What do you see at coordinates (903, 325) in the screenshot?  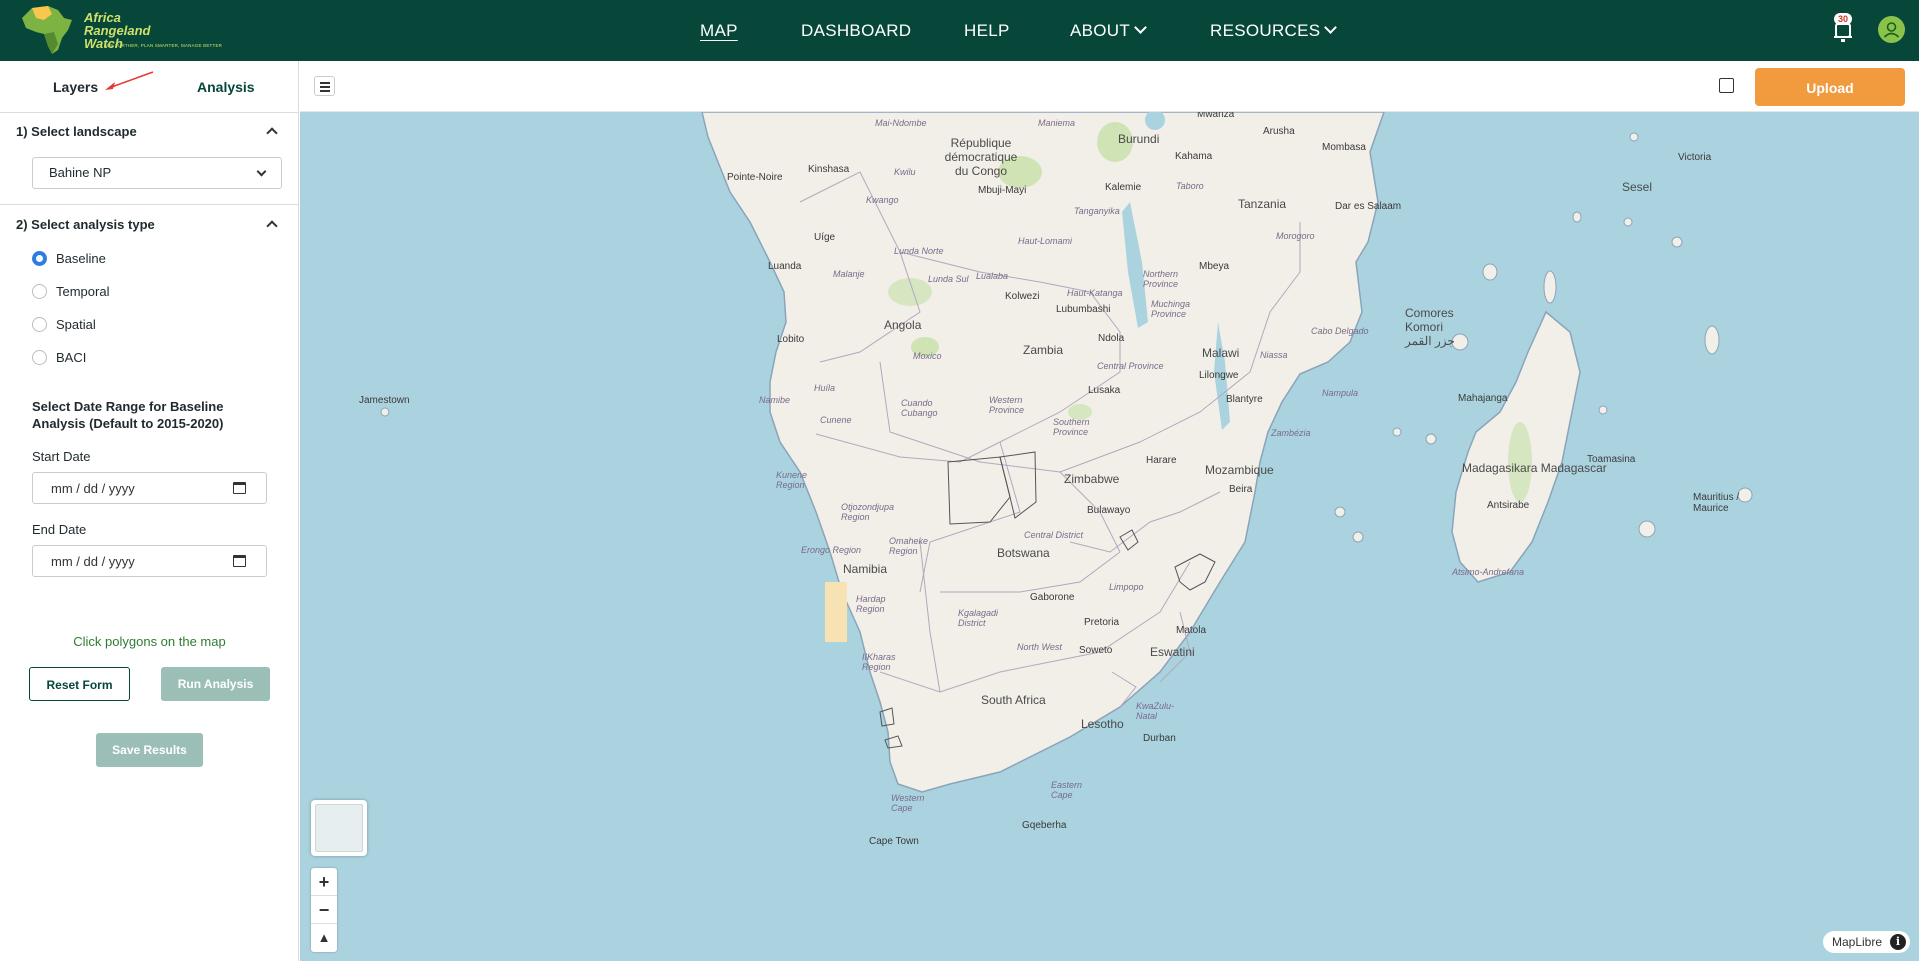 I see `map-label-country: Angola` at bounding box center [903, 325].